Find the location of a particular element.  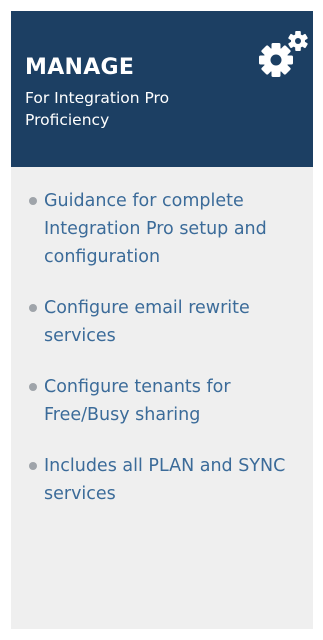

list-item: Configure tenants for Free/Busy sharing is located at coordinates (162, 401).